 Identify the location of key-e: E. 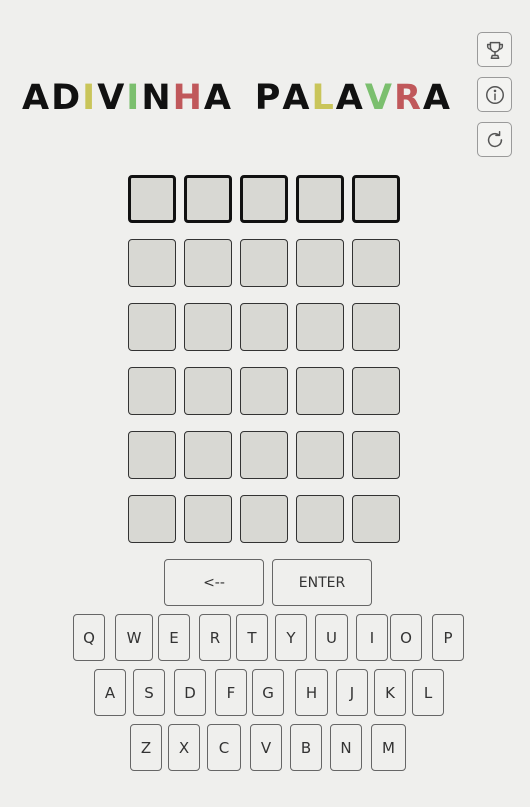
(174, 637).